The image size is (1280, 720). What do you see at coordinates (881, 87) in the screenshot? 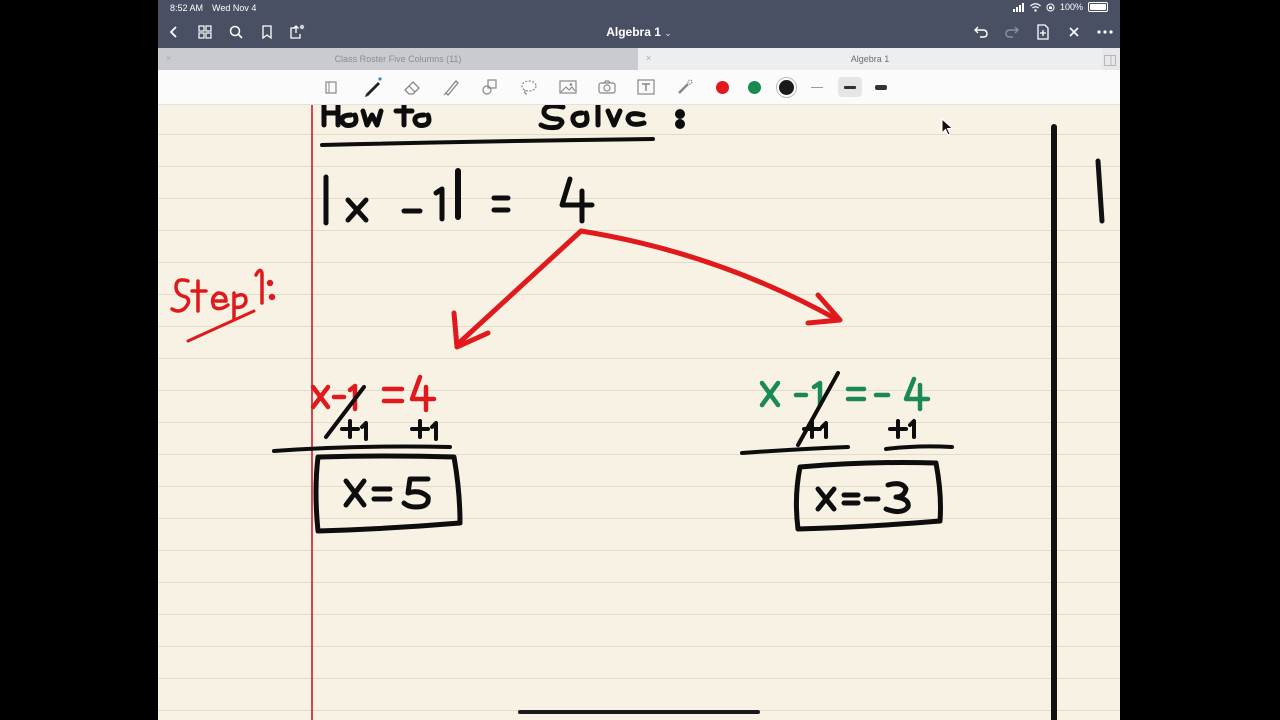
I see `stroke-thick-option` at bounding box center [881, 87].